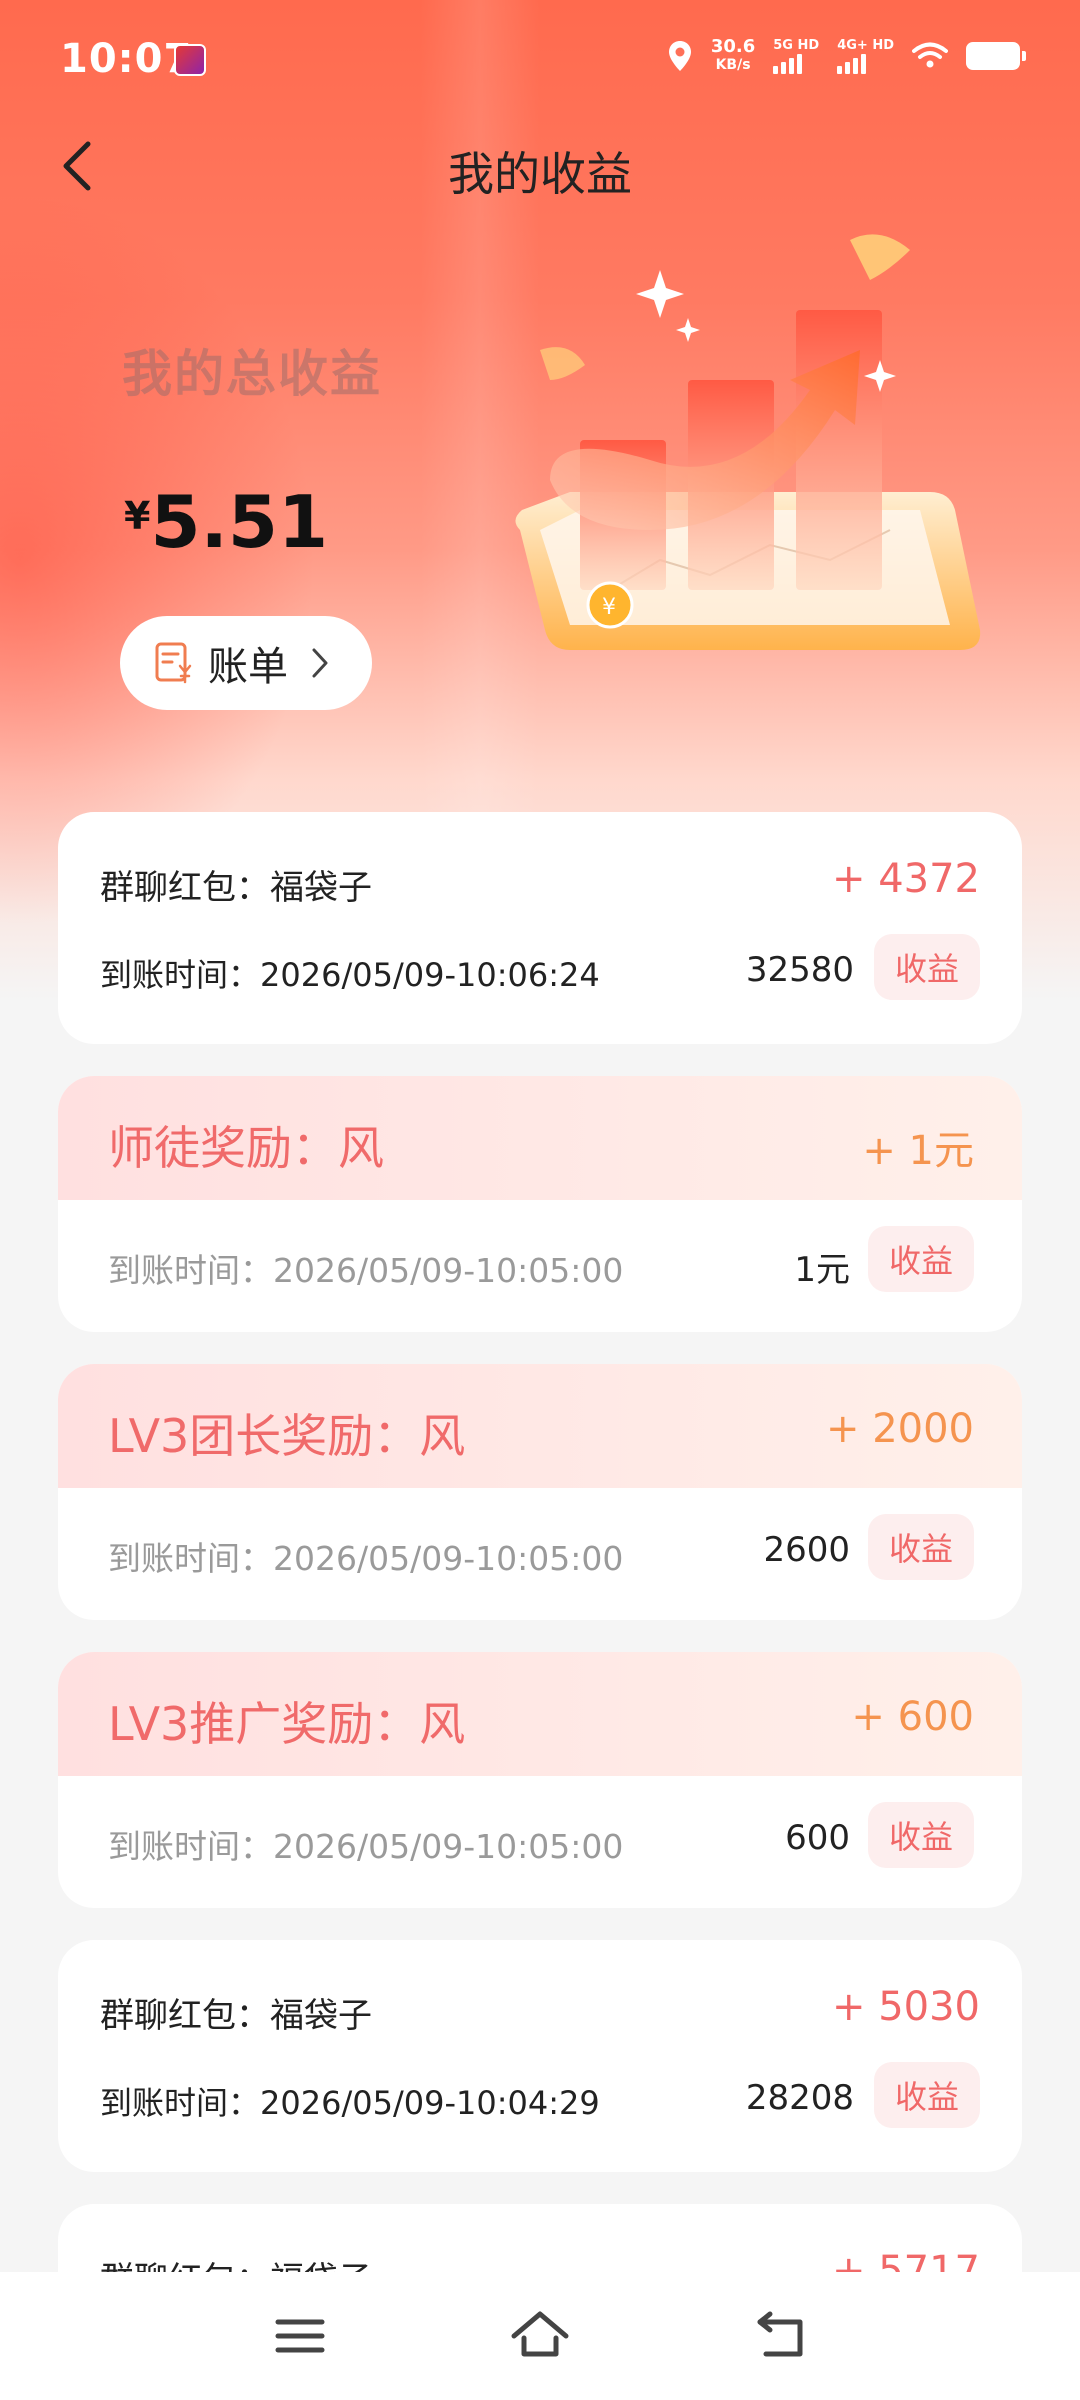  What do you see at coordinates (817, 1838) in the screenshot?
I see `item-count: 600` at bounding box center [817, 1838].